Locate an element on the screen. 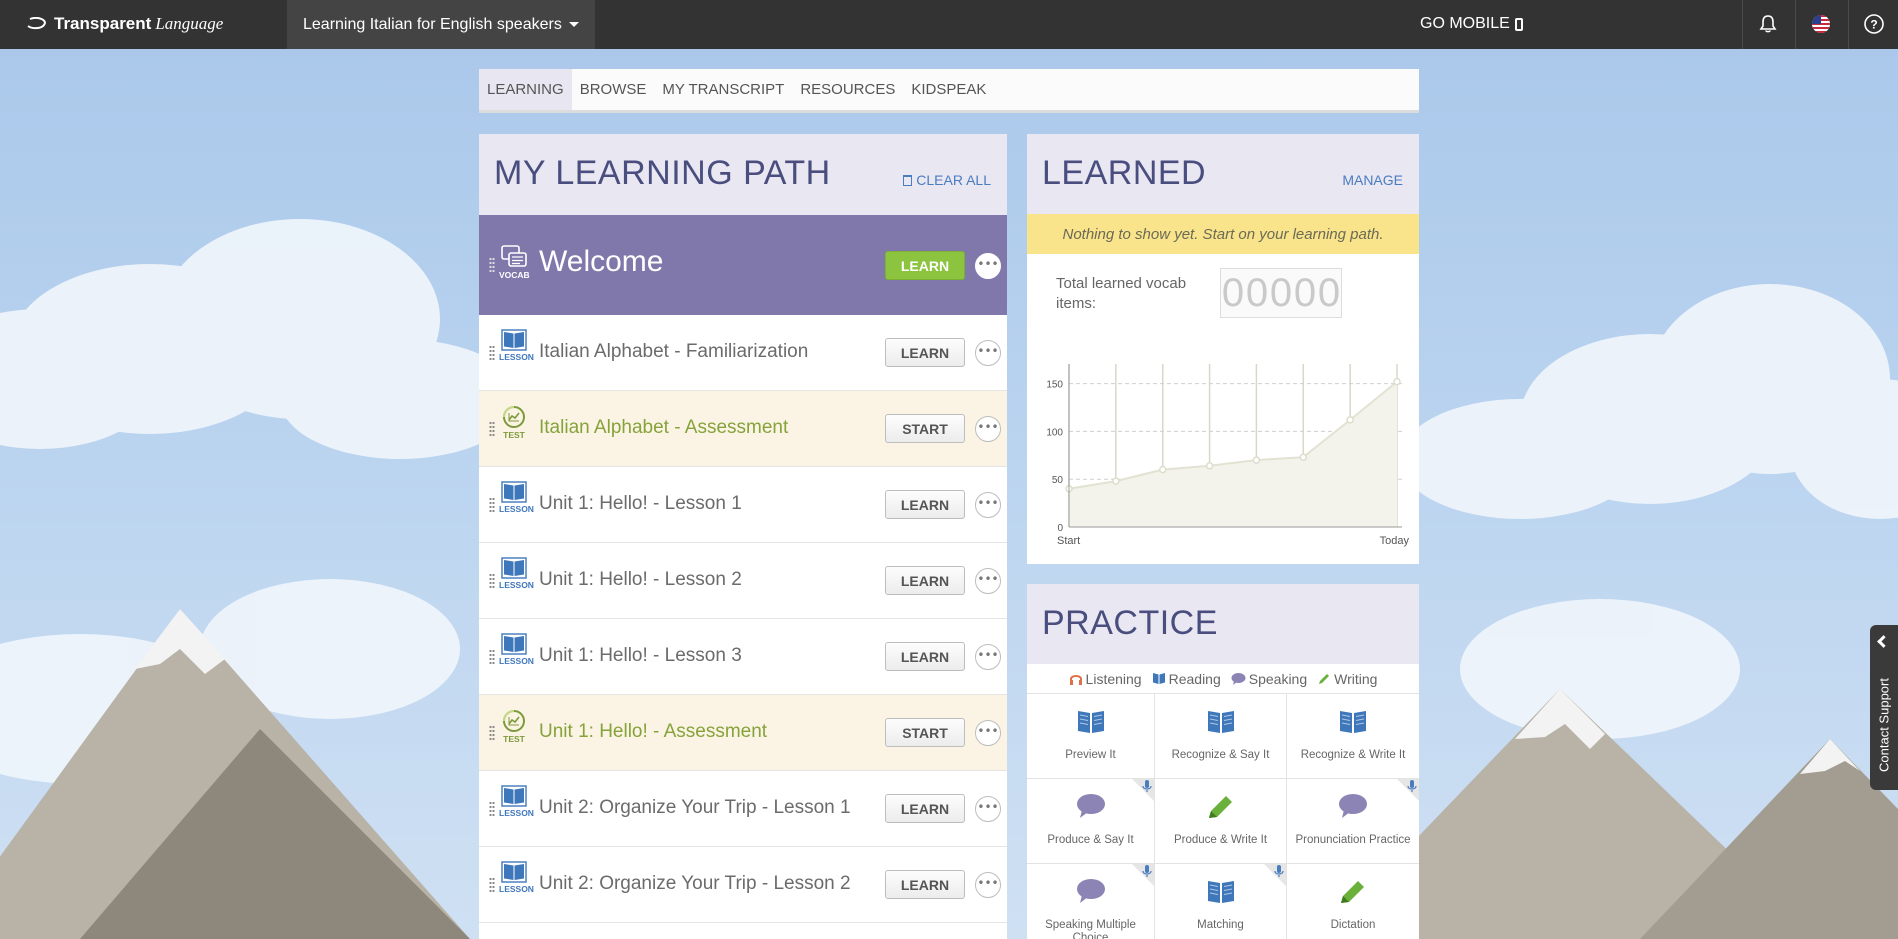  item-type-label: TEST is located at coordinates (514, 435).